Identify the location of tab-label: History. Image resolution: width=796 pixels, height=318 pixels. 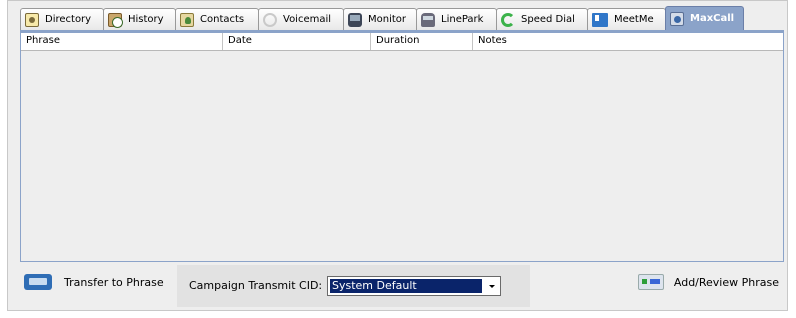
(146, 19).